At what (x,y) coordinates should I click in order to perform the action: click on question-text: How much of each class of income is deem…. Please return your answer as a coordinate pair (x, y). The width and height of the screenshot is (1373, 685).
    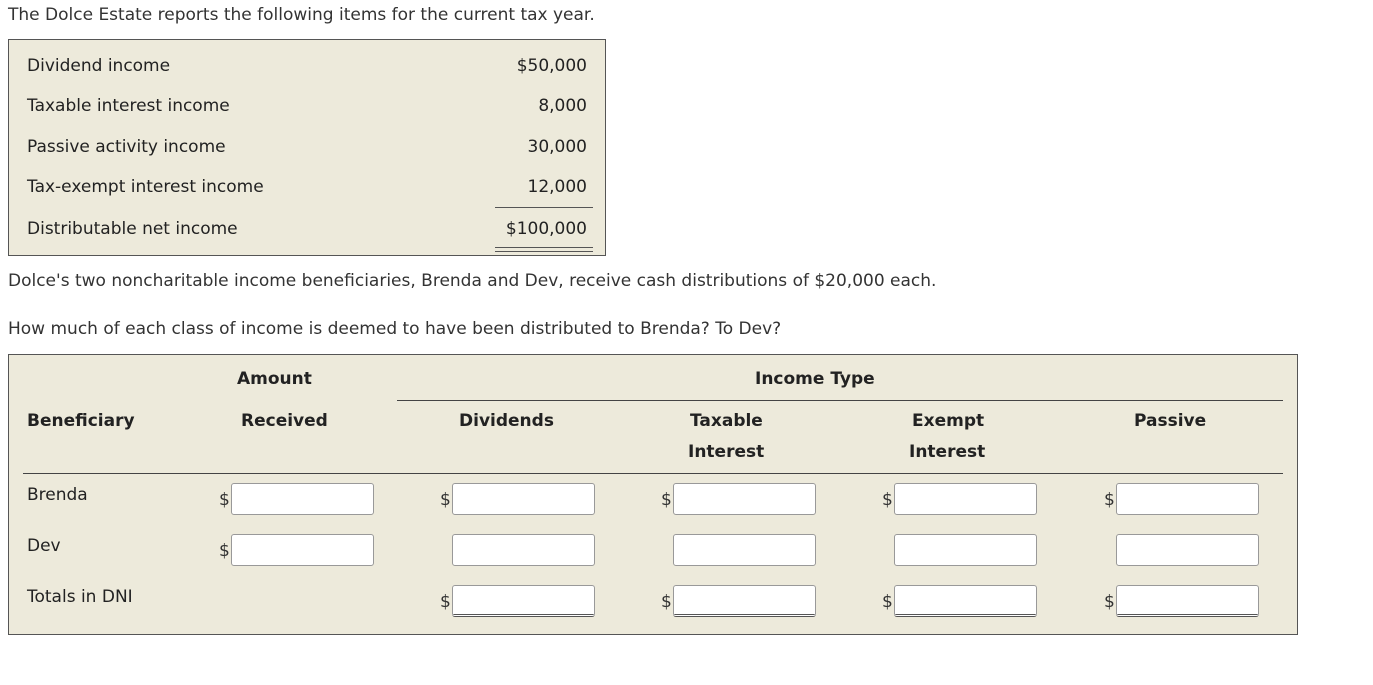
    Looking at the image, I should click on (395, 329).